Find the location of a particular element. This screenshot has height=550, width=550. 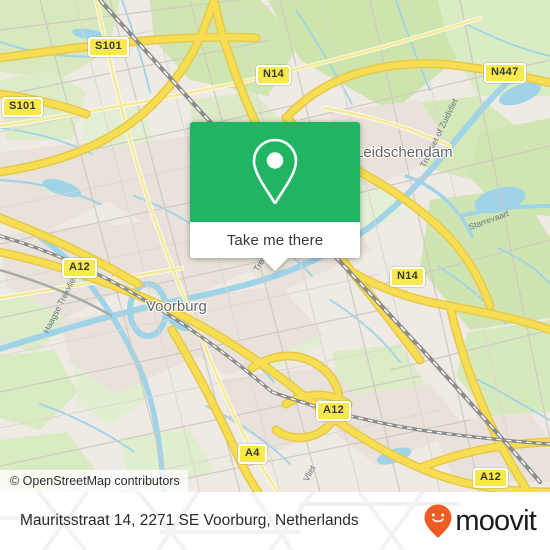

road-shield-s101-top: S101 is located at coordinates (108, 47).